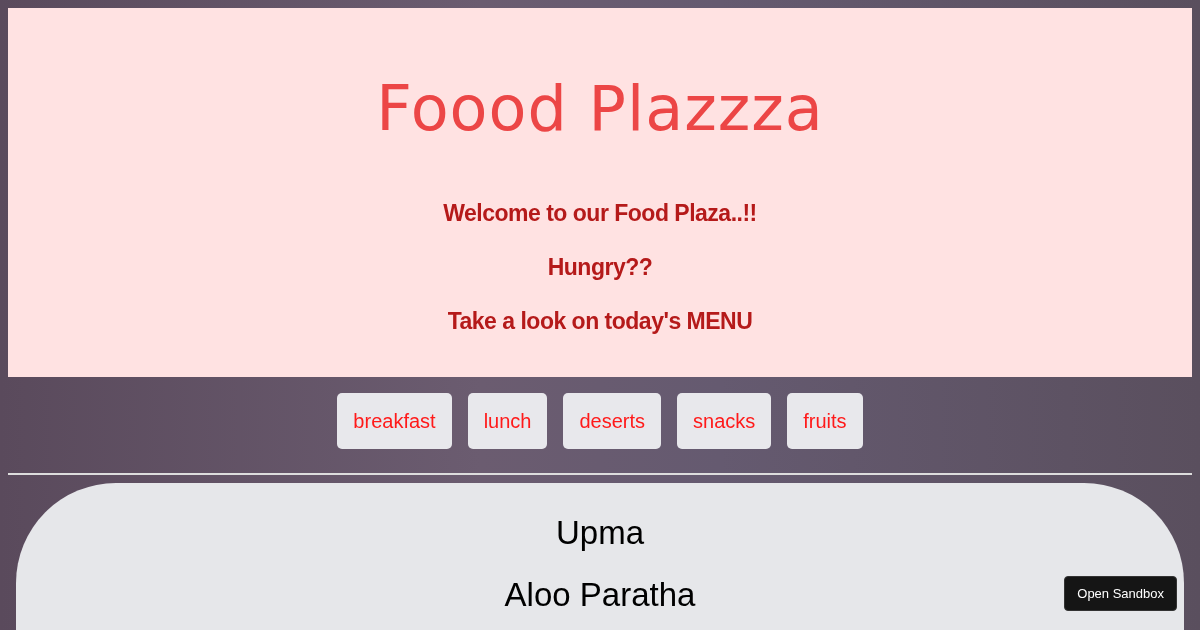 The height and width of the screenshot is (630, 1200). I want to click on category-button: fruits, so click(825, 421).